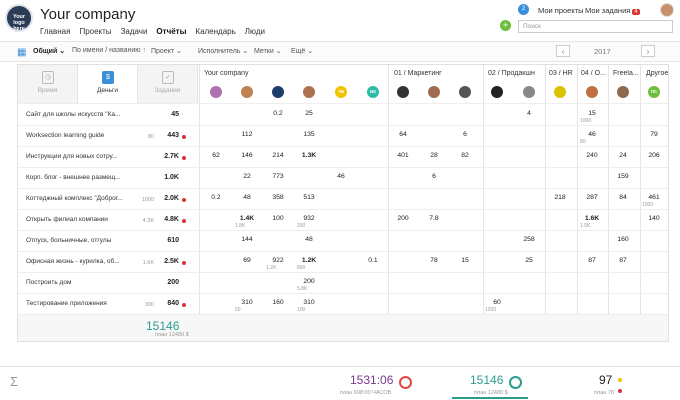 This screenshot has height=400, width=680. What do you see at coordinates (654, 155) in the screenshot?
I see `table-cell: 206` at bounding box center [654, 155].